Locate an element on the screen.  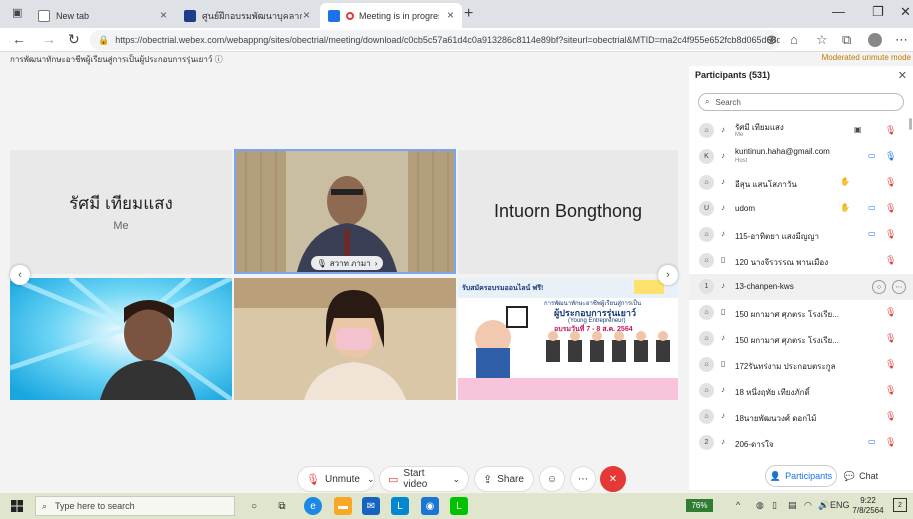
tile-intuorn: Intuorn Bongthong is located at coordinates (568, 212).